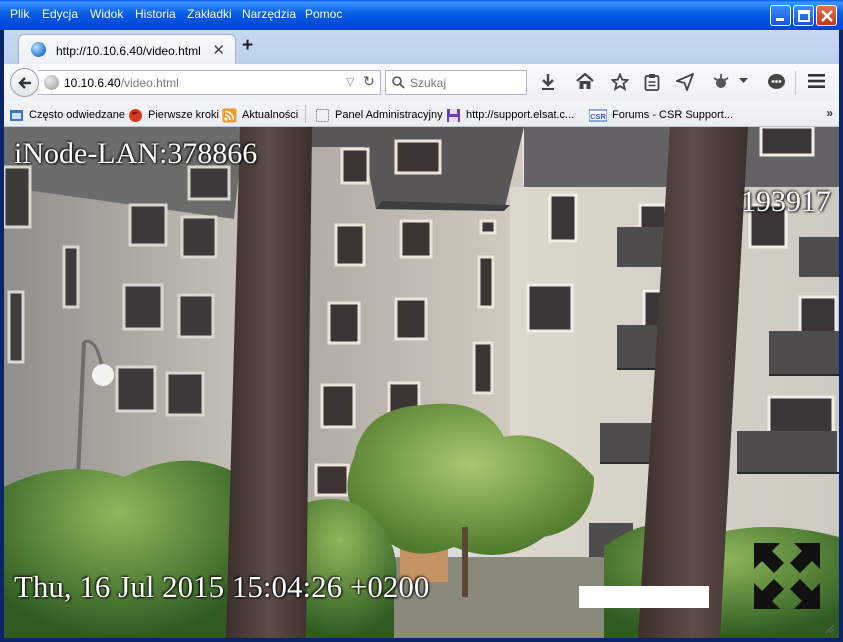 This screenshot has width=843, height=642. Describe the element at coordinates (270, 115) in the screenshot. I see `bookmark-label: Aktualności` at that location.